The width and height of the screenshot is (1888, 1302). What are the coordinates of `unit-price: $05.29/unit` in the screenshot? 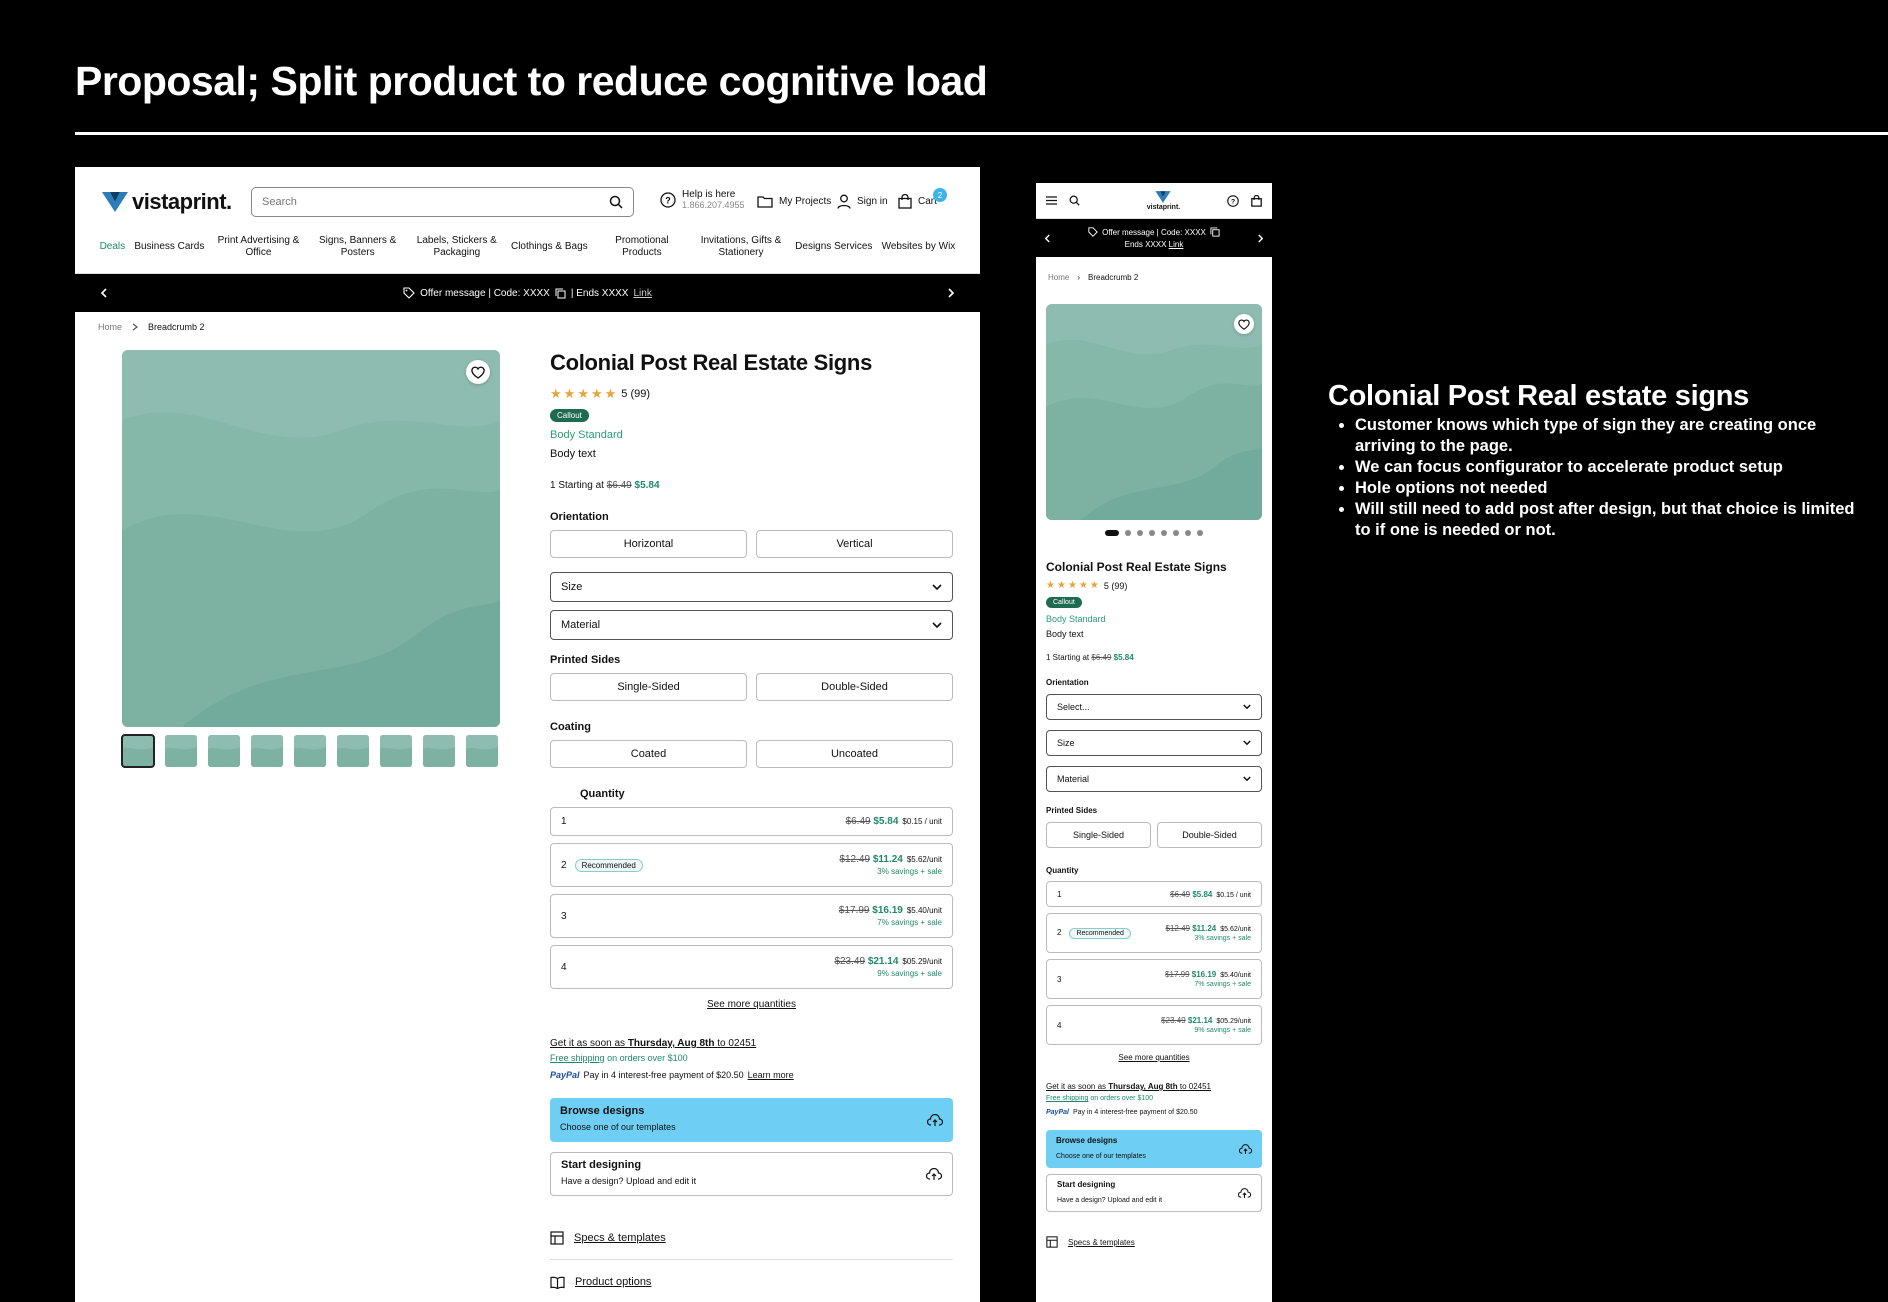 It's located at (1233, 1021).